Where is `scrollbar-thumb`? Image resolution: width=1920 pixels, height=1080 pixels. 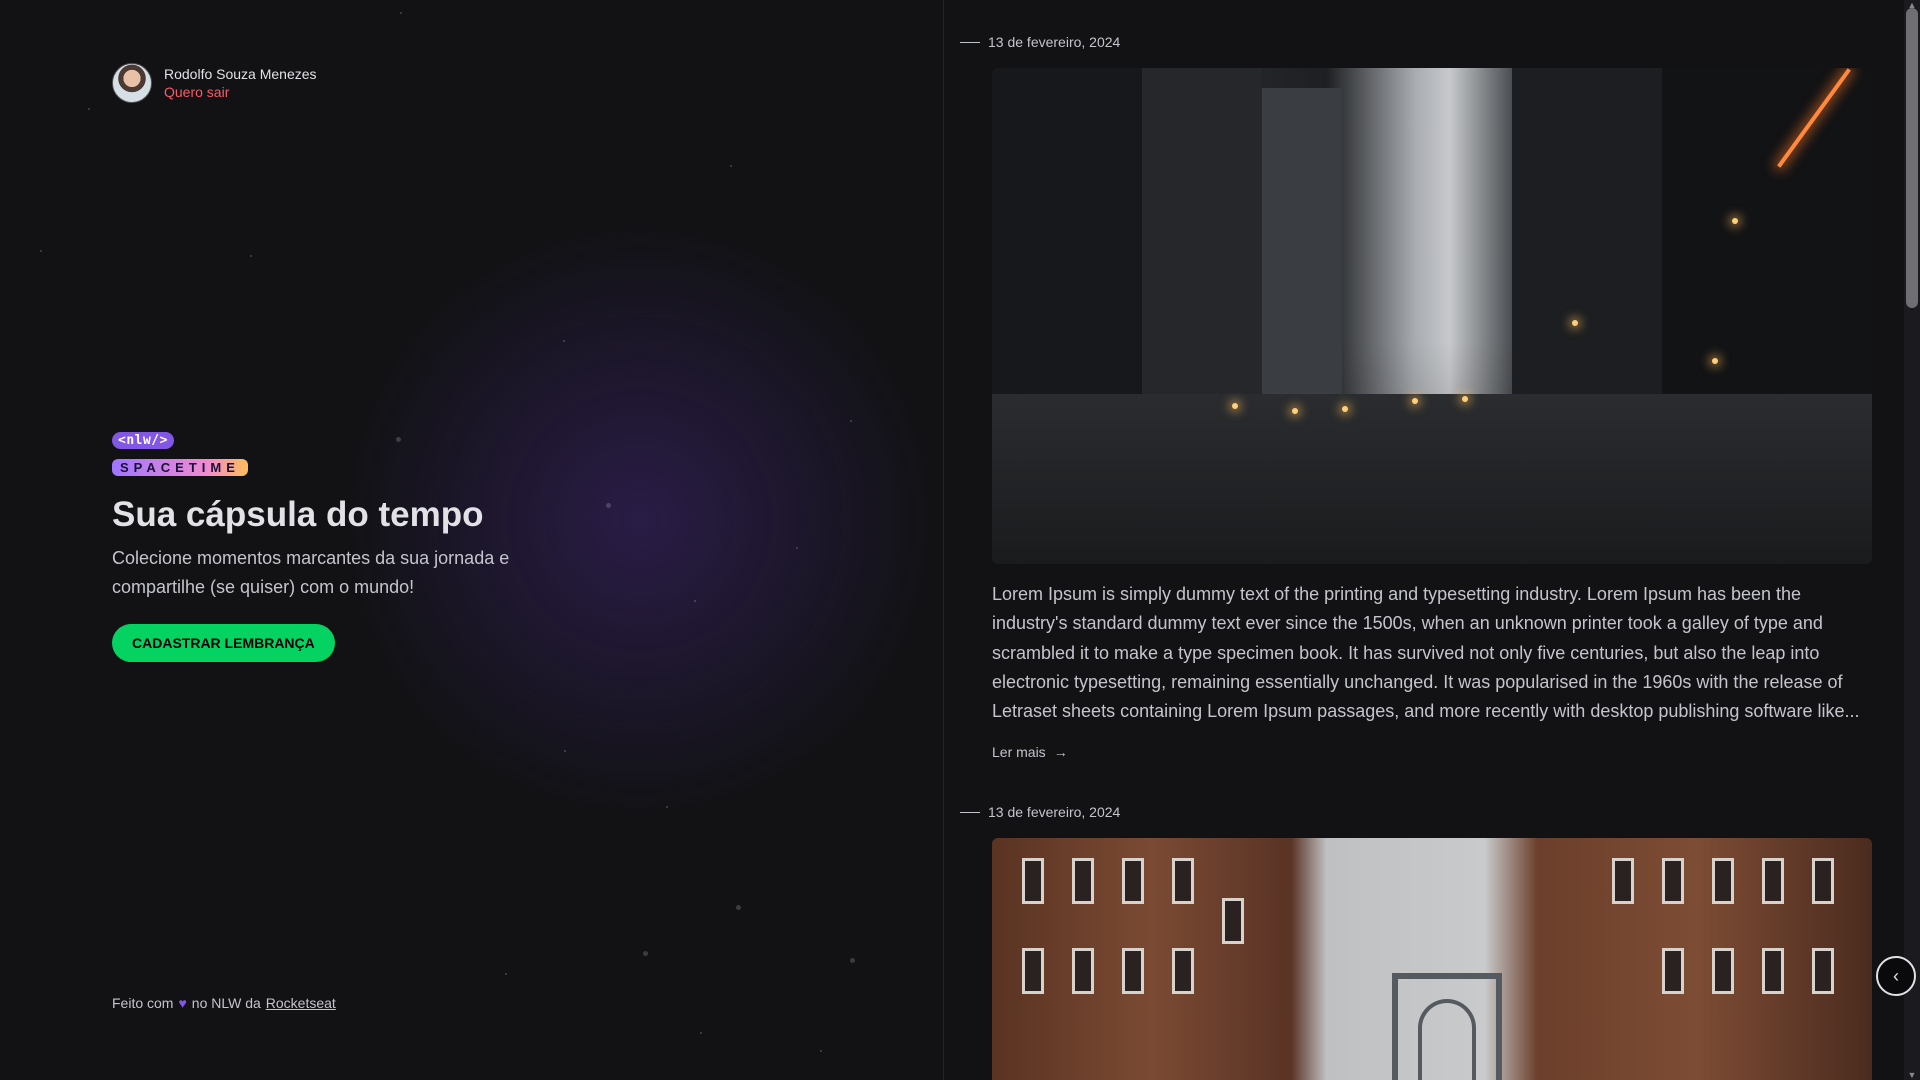
scrollbar-thumb is located at coordinates (1912, 158).